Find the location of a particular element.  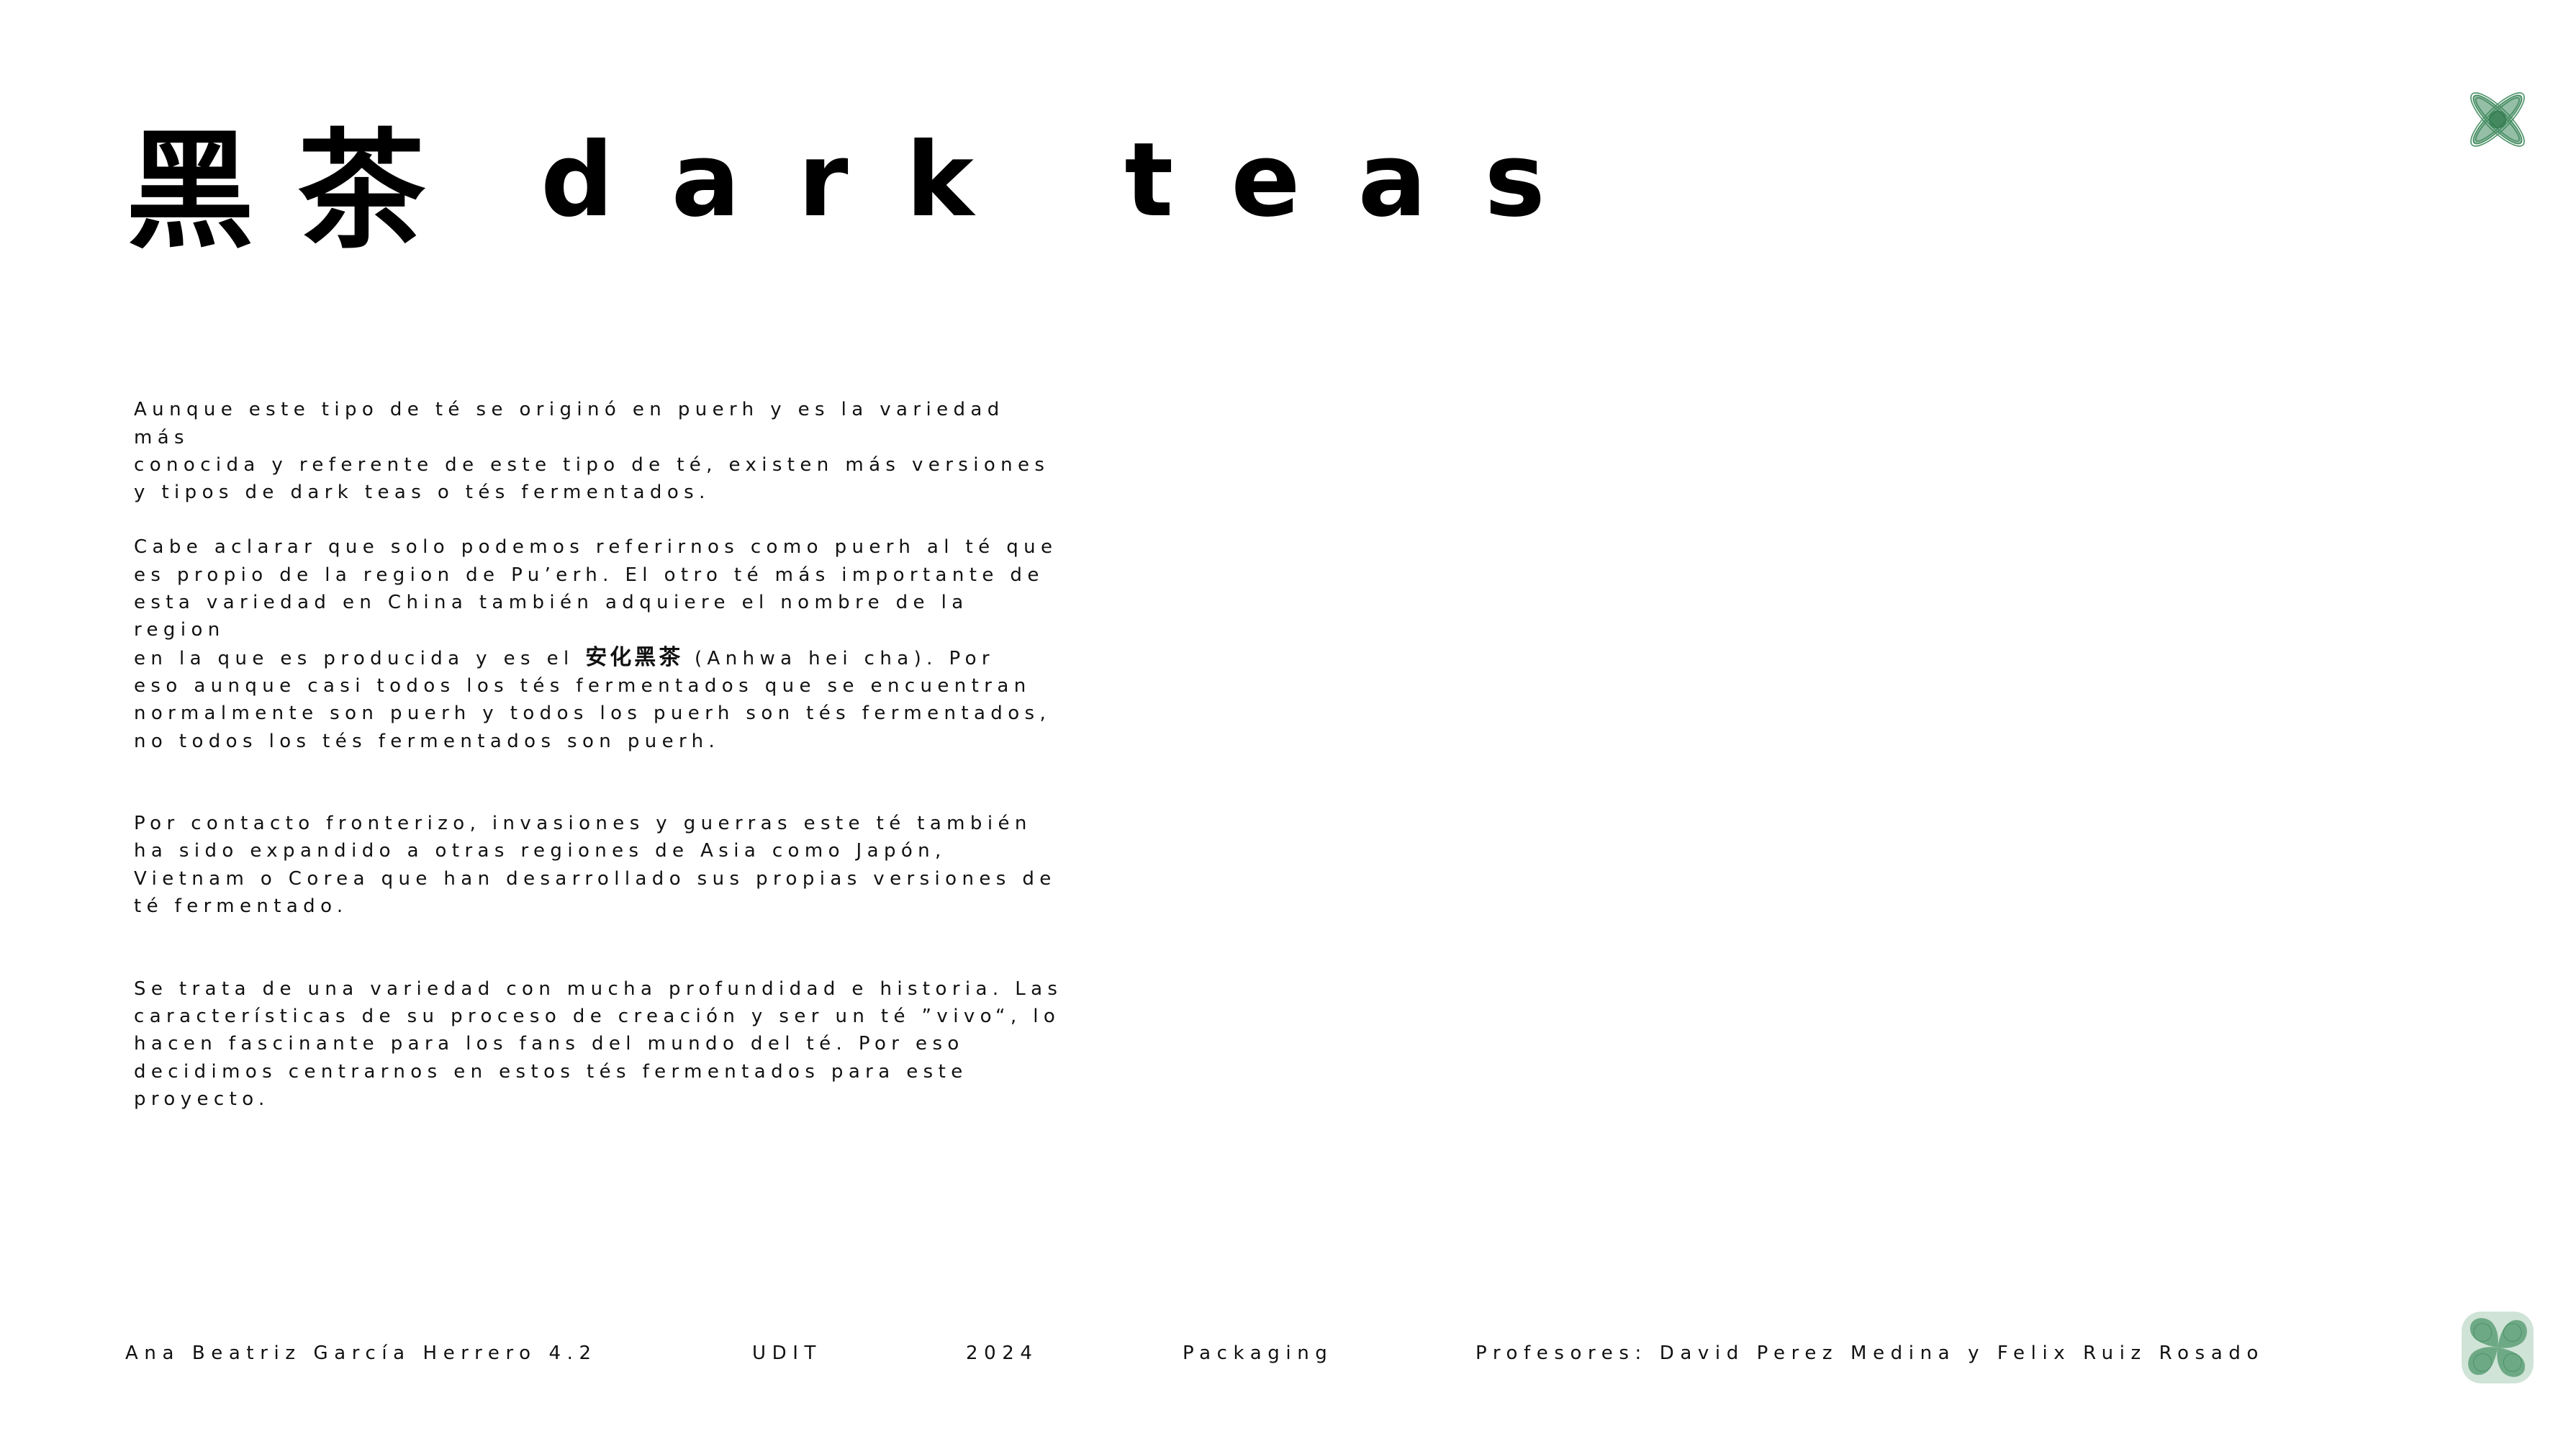

anhua-dark-tea-chinese: 安化黑茶 is located at coordinates (634, 657).